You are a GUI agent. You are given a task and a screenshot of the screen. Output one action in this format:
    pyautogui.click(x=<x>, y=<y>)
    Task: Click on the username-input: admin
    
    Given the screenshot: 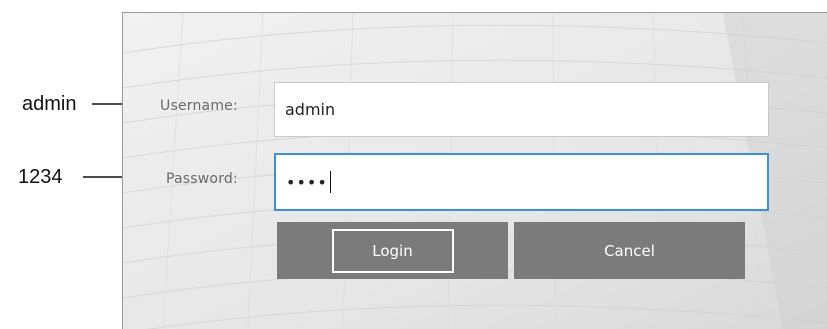 What is the action you would take?
    pyautogui.click(x=521, y=109)
    